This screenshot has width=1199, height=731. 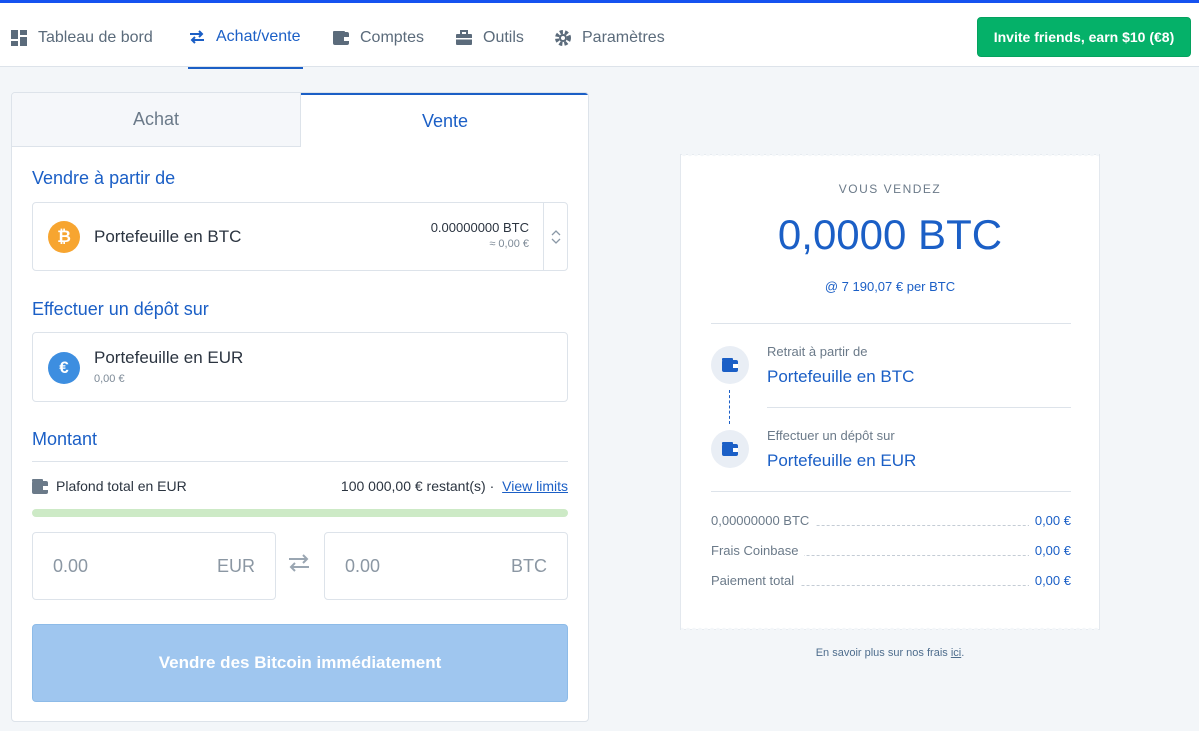 I want to click on nav-tab-buy-sell: Achat/vente, so click(x=245, y=37).